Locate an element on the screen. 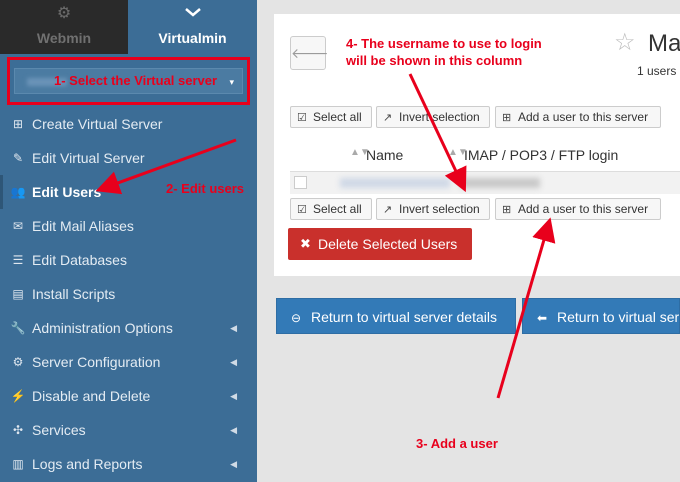 The height and width of the screenshot is (482, 680). select-all-button: ☑ Select all is located at coordinates (331, 117).